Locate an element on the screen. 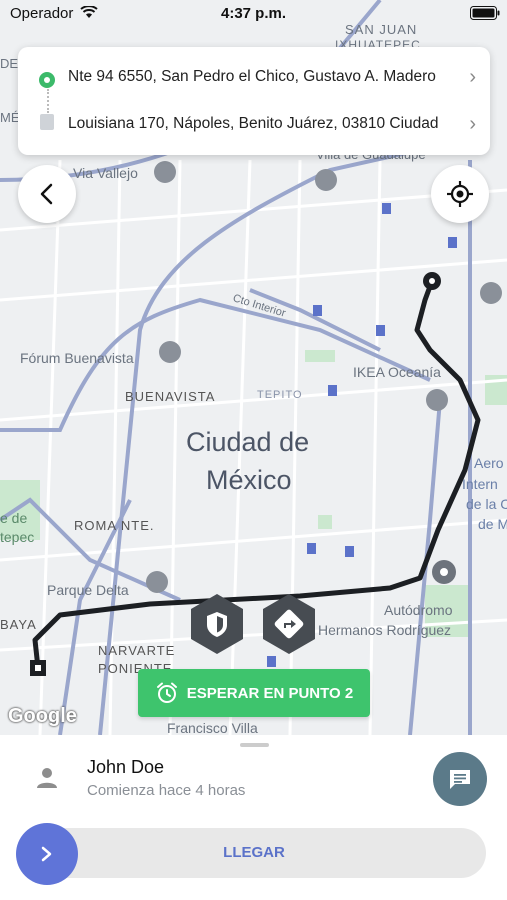 Image resolution: width=507 pixels, height=900 pixels. crosshair-icon is located at coordinates (460, 194).